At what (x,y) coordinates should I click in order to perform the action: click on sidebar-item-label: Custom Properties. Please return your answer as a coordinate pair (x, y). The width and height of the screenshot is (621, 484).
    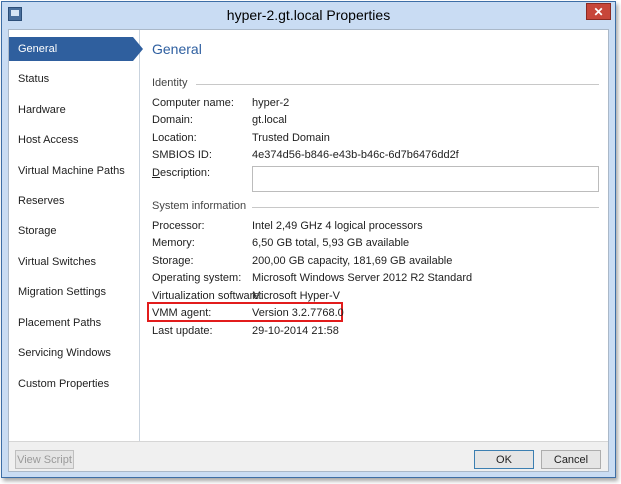
    Looking at the image, I should click on (64, 384).